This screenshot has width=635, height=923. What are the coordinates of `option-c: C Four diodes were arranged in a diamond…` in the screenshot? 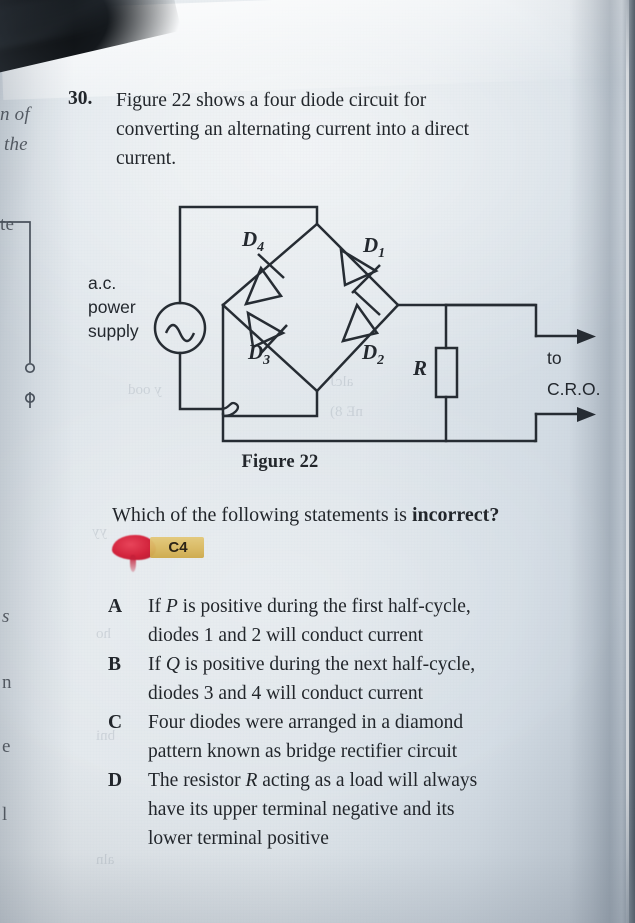 It's located at (358, 737).